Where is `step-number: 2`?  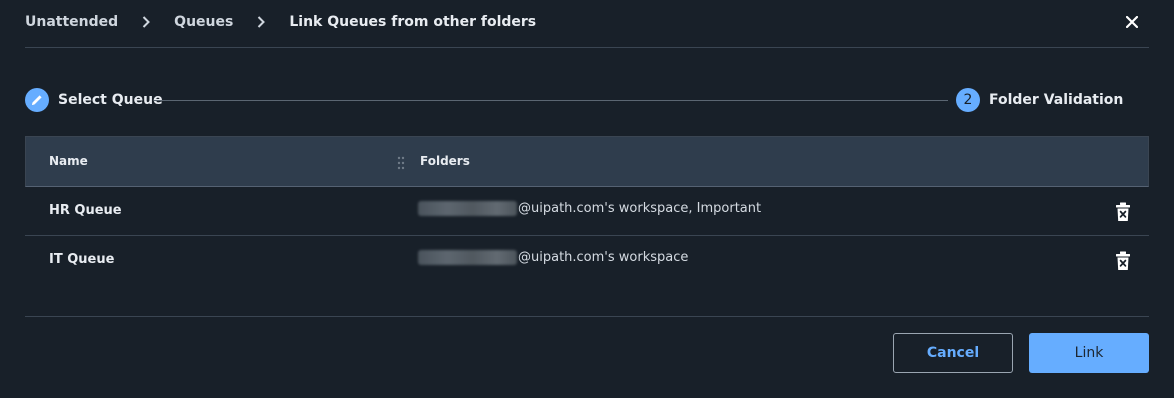
step-number: 2 is located at coordinates (968, 100).